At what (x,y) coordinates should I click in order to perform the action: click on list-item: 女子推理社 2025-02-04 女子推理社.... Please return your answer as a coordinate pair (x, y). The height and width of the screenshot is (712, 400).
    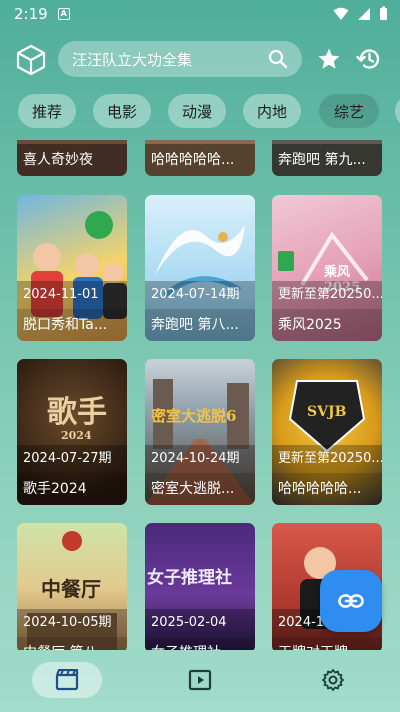
    Looking at the image, I should click on (200, 586).